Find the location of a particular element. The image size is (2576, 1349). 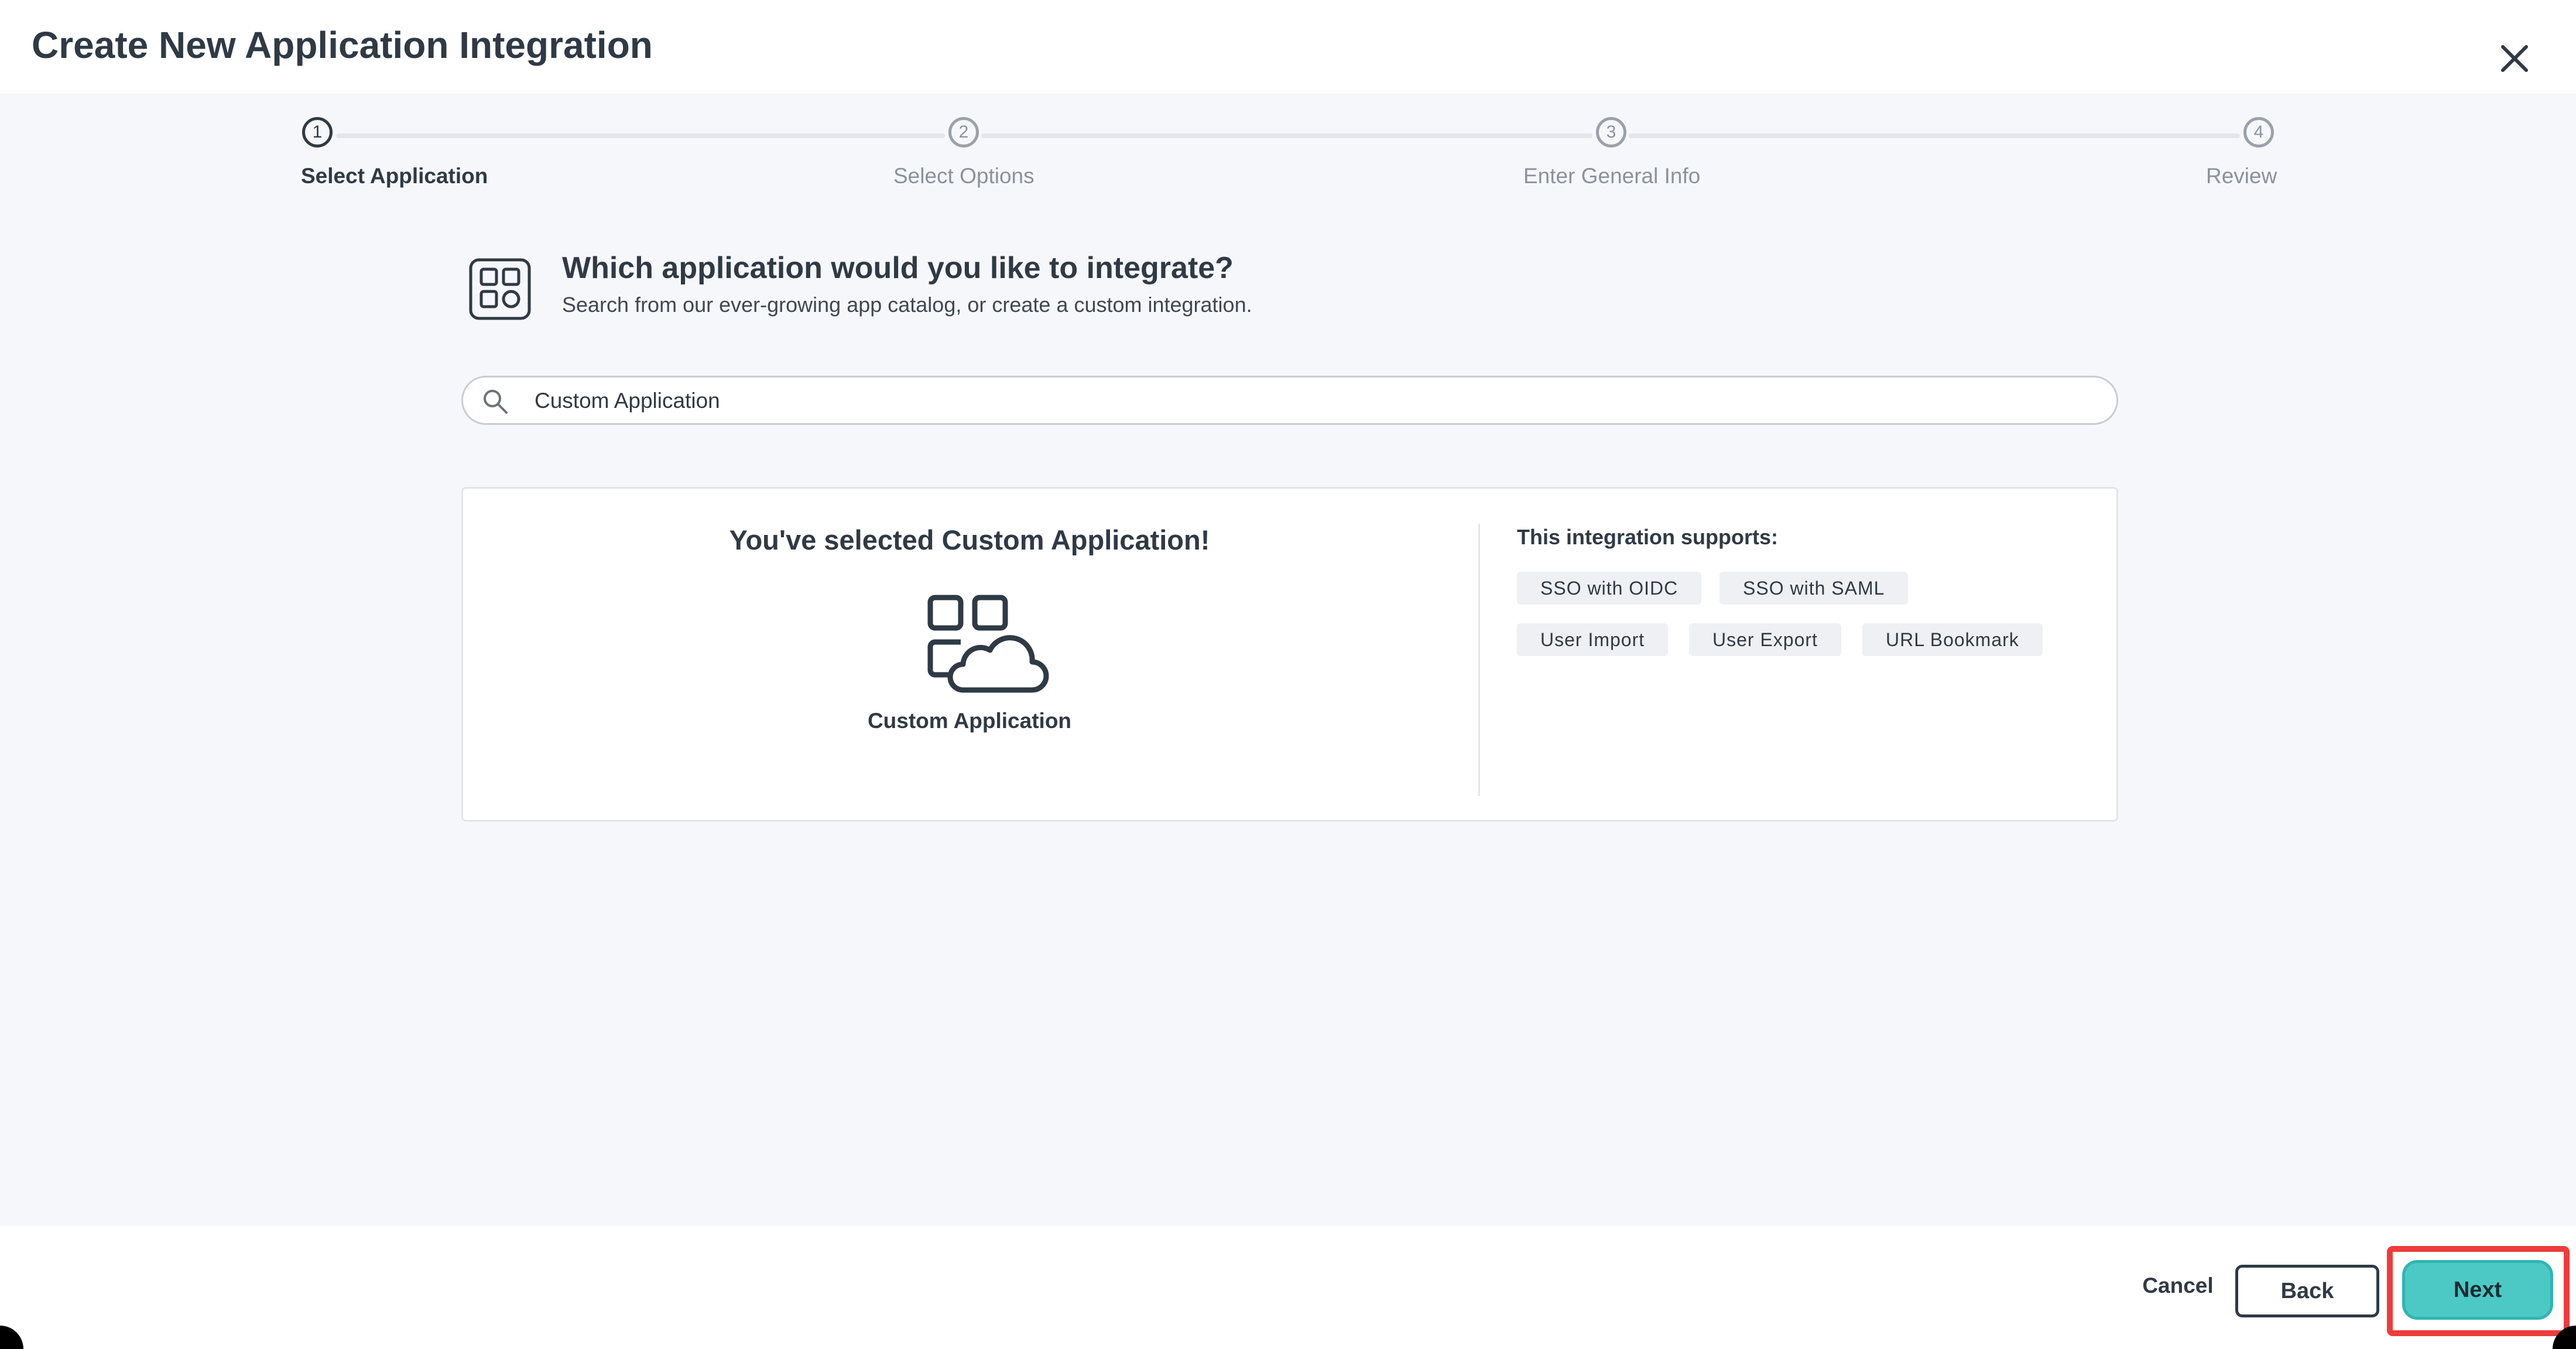

step-label: Review is located at coordinates (2241, 176).